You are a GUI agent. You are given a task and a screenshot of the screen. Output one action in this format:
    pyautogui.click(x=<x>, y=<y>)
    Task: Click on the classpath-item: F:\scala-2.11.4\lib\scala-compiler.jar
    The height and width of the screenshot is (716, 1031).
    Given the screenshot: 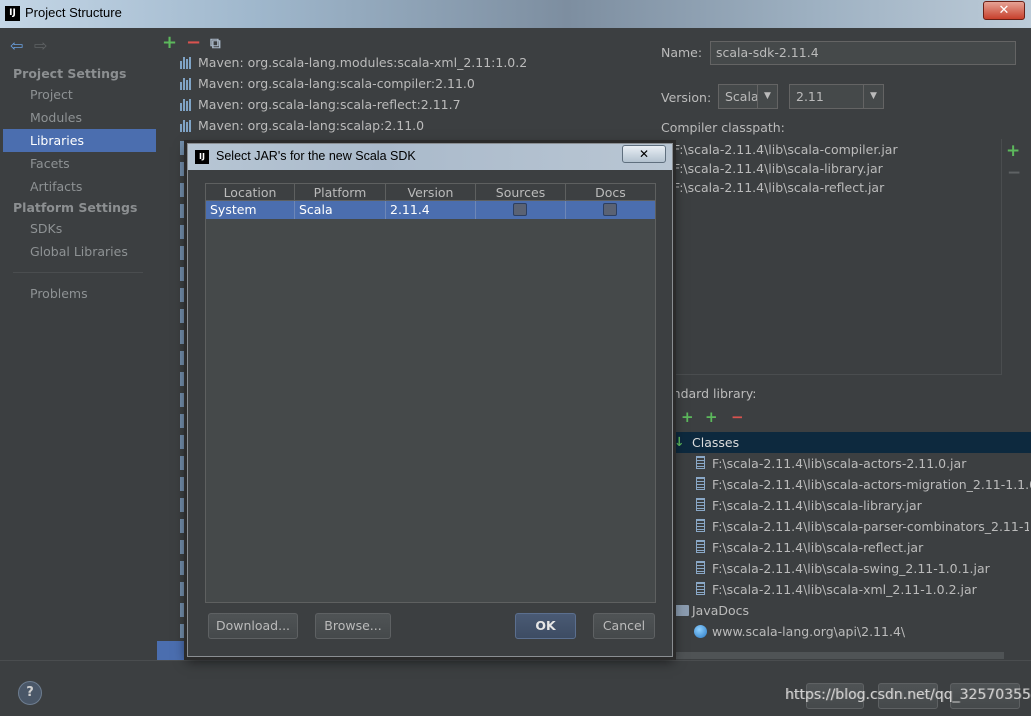 What is the action you would take?
    pyautogui.click(x=785, y=149)
    